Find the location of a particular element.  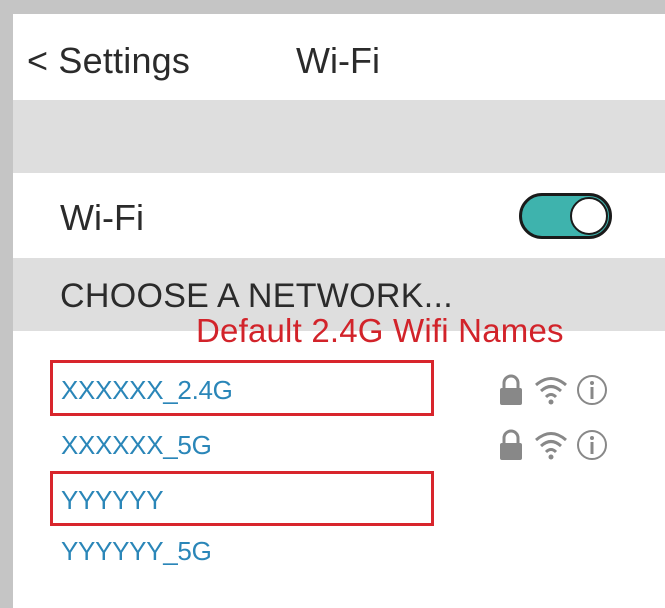

back-settings-button: < Settings is located at coordinates (108, 61).